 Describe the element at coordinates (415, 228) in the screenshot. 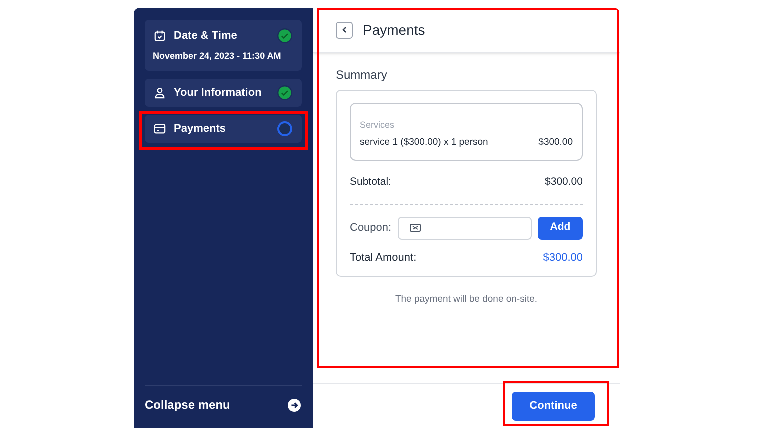

I see `ticket-icon` at that location.